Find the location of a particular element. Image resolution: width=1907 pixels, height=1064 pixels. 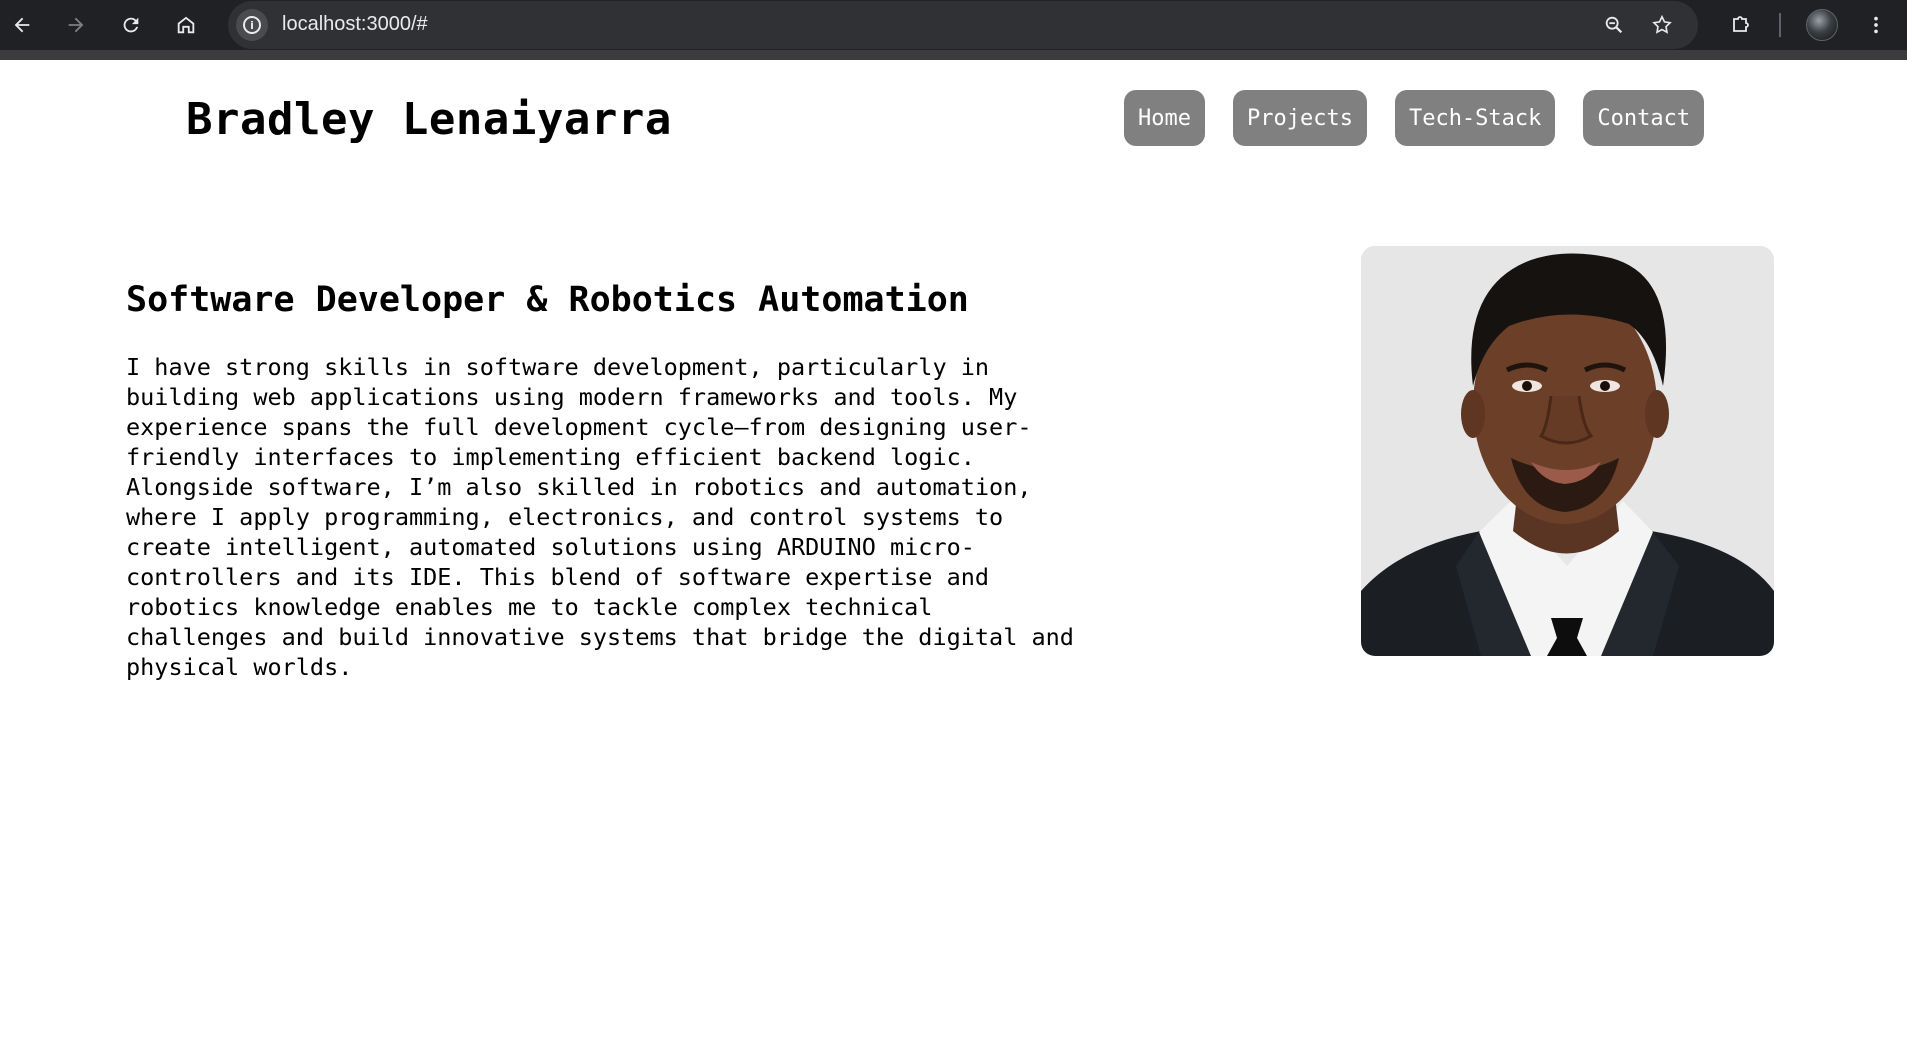

portrait-image is located at coordinates (1567, 451).